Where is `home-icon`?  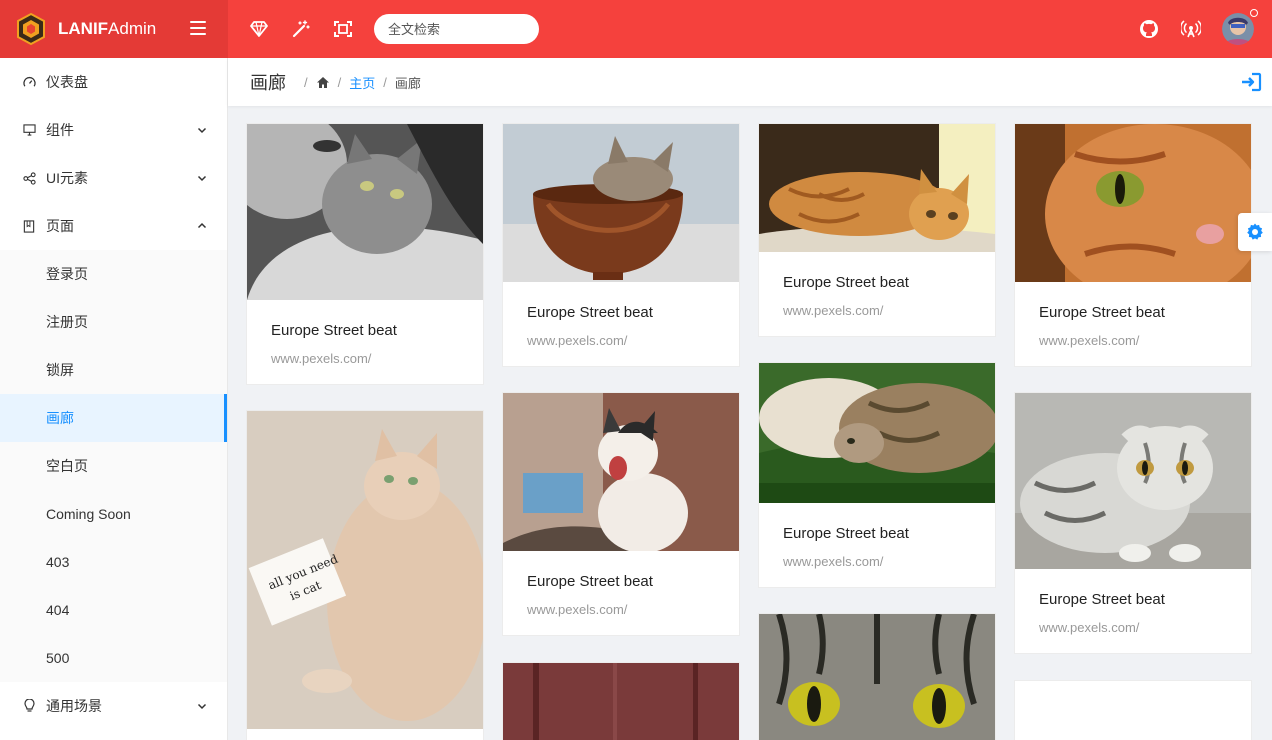 home-icon is located at coordinates (323, 82).